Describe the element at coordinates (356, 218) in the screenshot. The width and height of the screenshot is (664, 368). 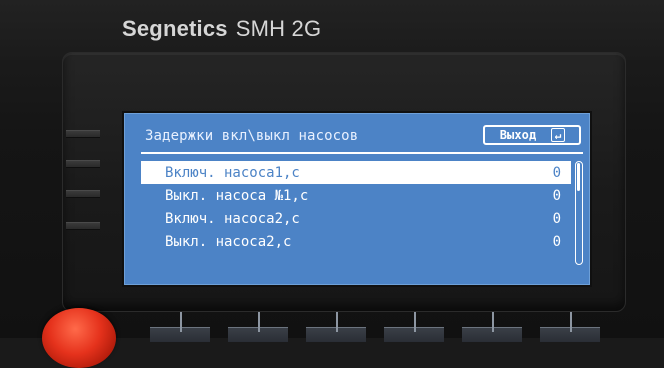
I see `list-item: Включ. насоса2,с 0` at that location.